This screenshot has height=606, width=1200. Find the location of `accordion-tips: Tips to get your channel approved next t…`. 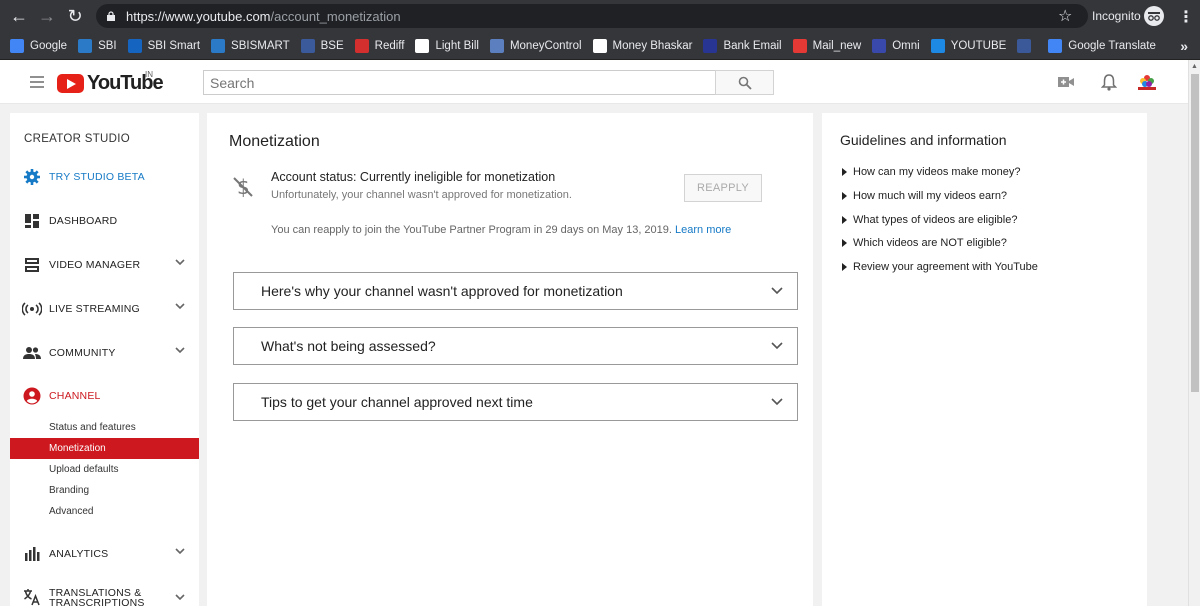

accordion-tips: Tips to get your channel approved next t… is located at coordinates (515, 402).